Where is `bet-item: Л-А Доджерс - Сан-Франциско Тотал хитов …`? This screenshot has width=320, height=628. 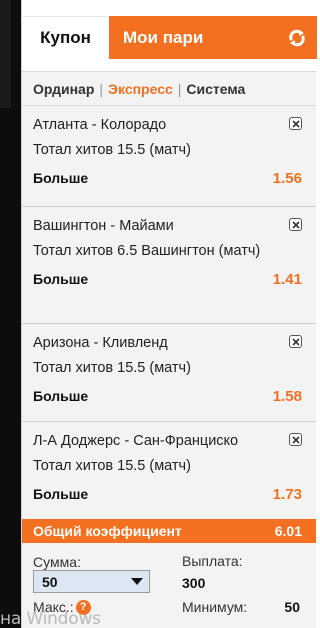 bet-item: Л-А Доджерс - Сан-Франциско Тотал хитов … is located at coordinates (169, 470).